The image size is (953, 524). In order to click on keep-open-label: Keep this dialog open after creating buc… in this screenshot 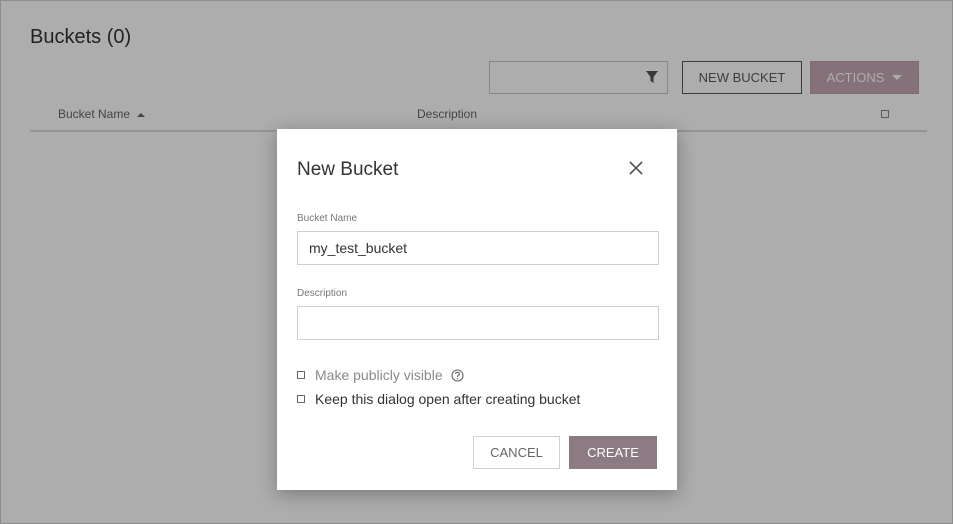, I will do `click(448, 399)`.